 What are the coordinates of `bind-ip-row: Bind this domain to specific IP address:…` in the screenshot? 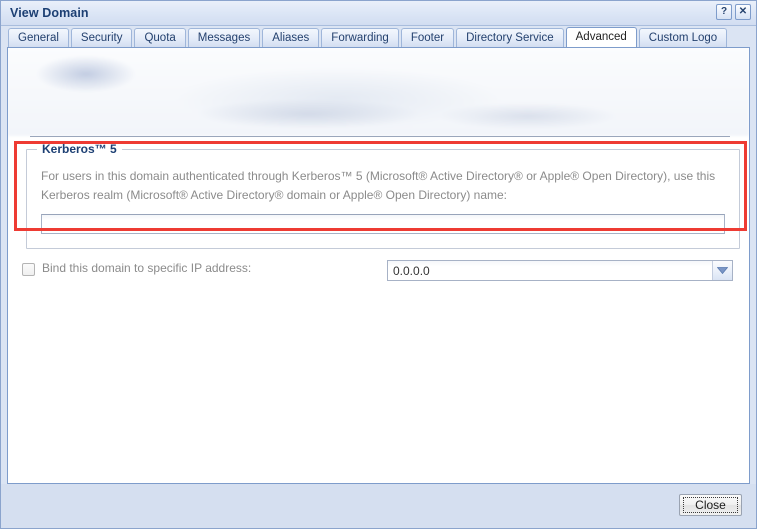 It's located at (375, 271).